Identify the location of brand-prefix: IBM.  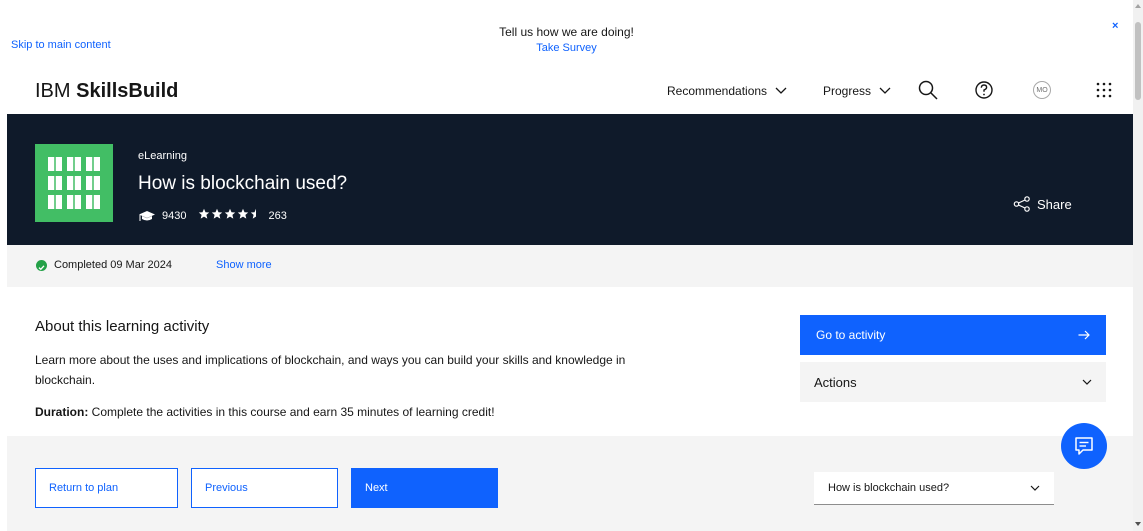
(53, 91).